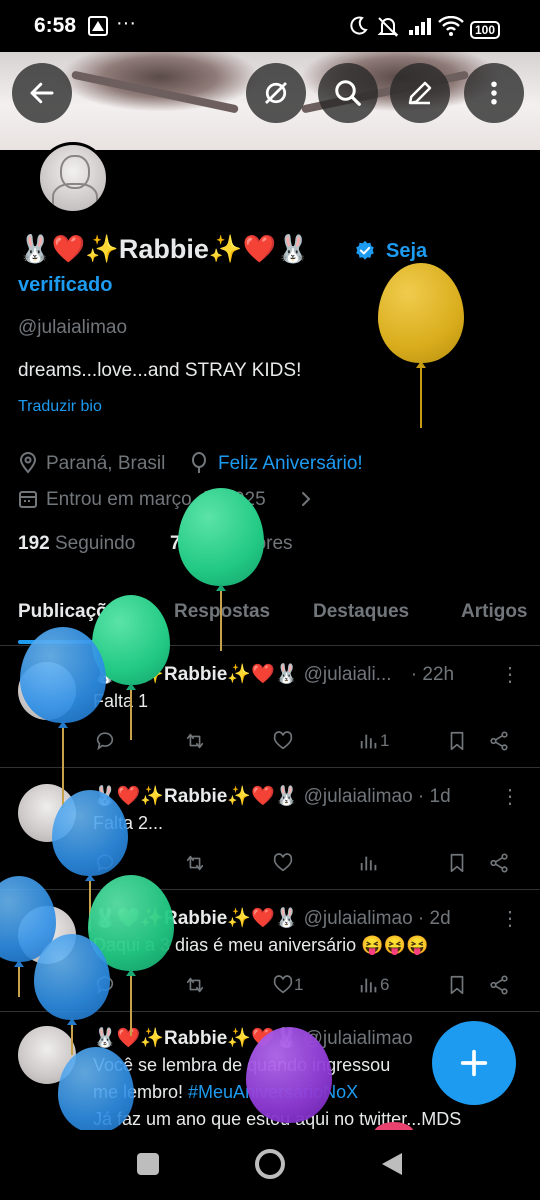 The height and width of the screenshot is (1200, 540). What do you see at coordinates (95, 543) in the screenshot?
I see `following-label: Seguindo` at bounding box center [95, 543].